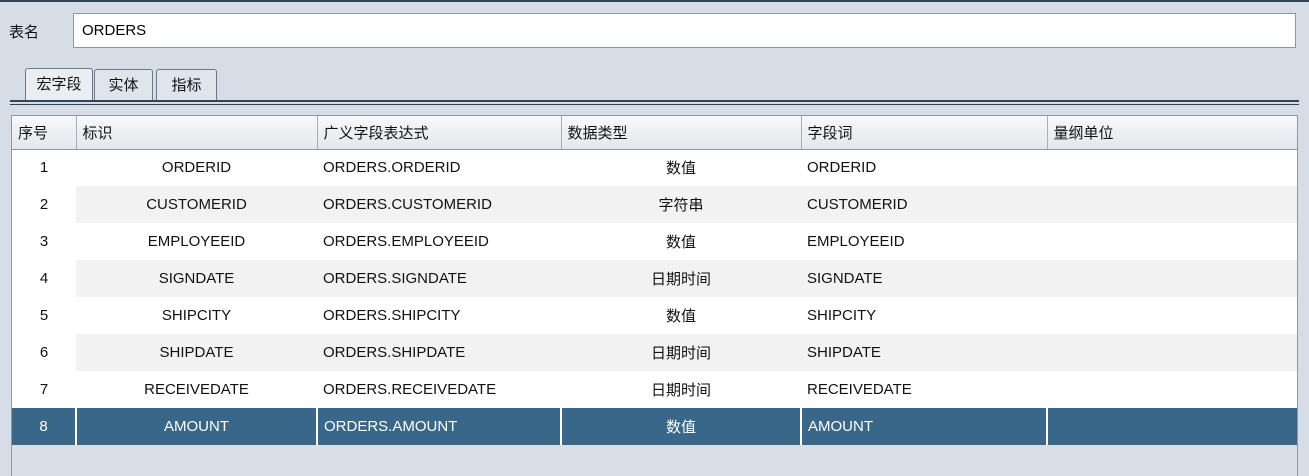  I want to click on column-header-seq: 序号, so click(44, 133).